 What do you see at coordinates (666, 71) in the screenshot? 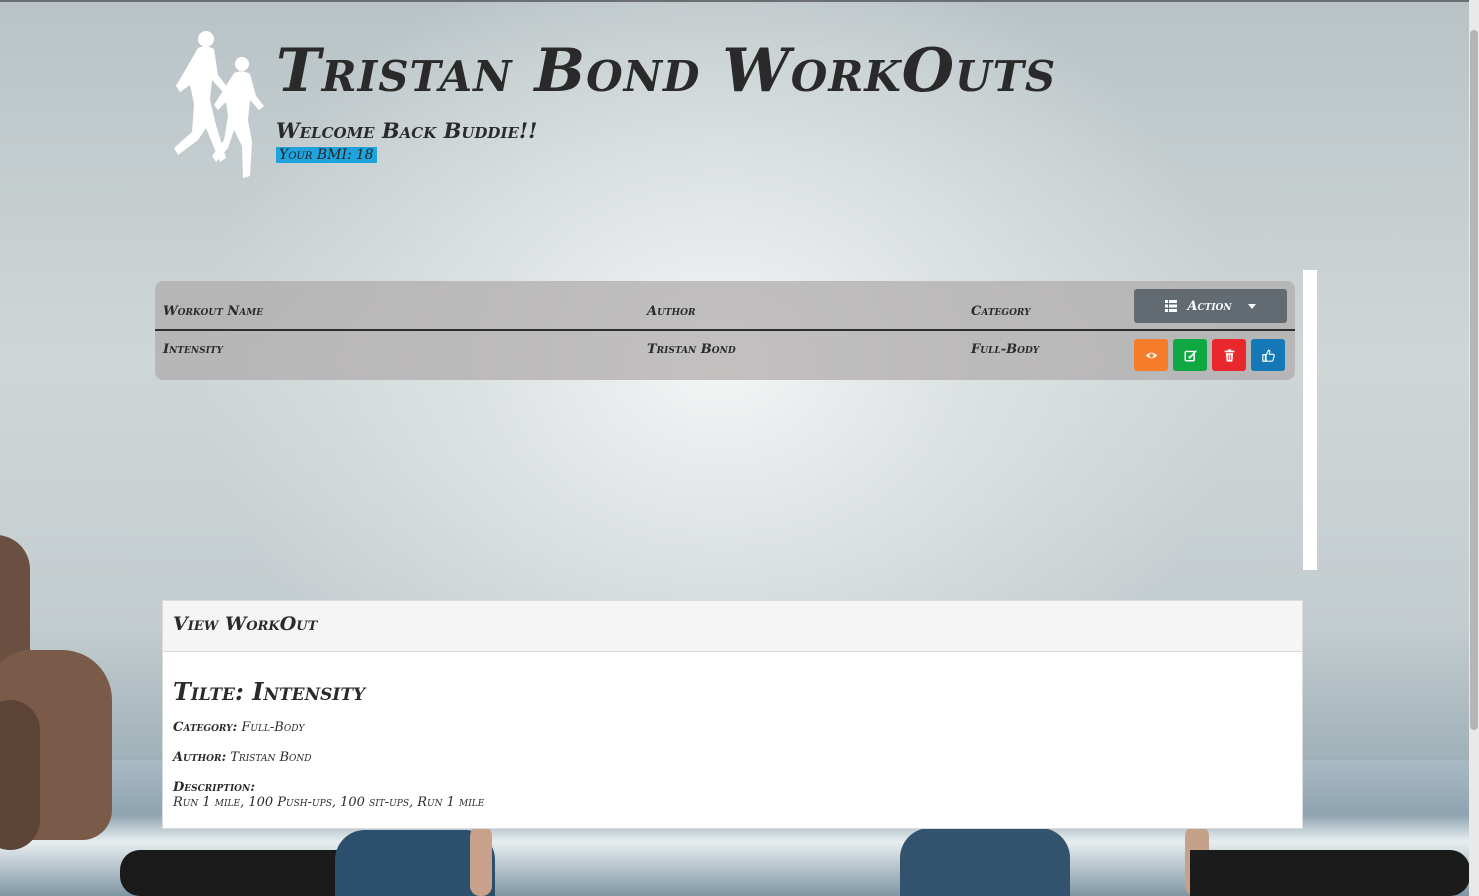
I see `app-title: Tristan Bond WorkOuts` at bounding box center [666, 71].